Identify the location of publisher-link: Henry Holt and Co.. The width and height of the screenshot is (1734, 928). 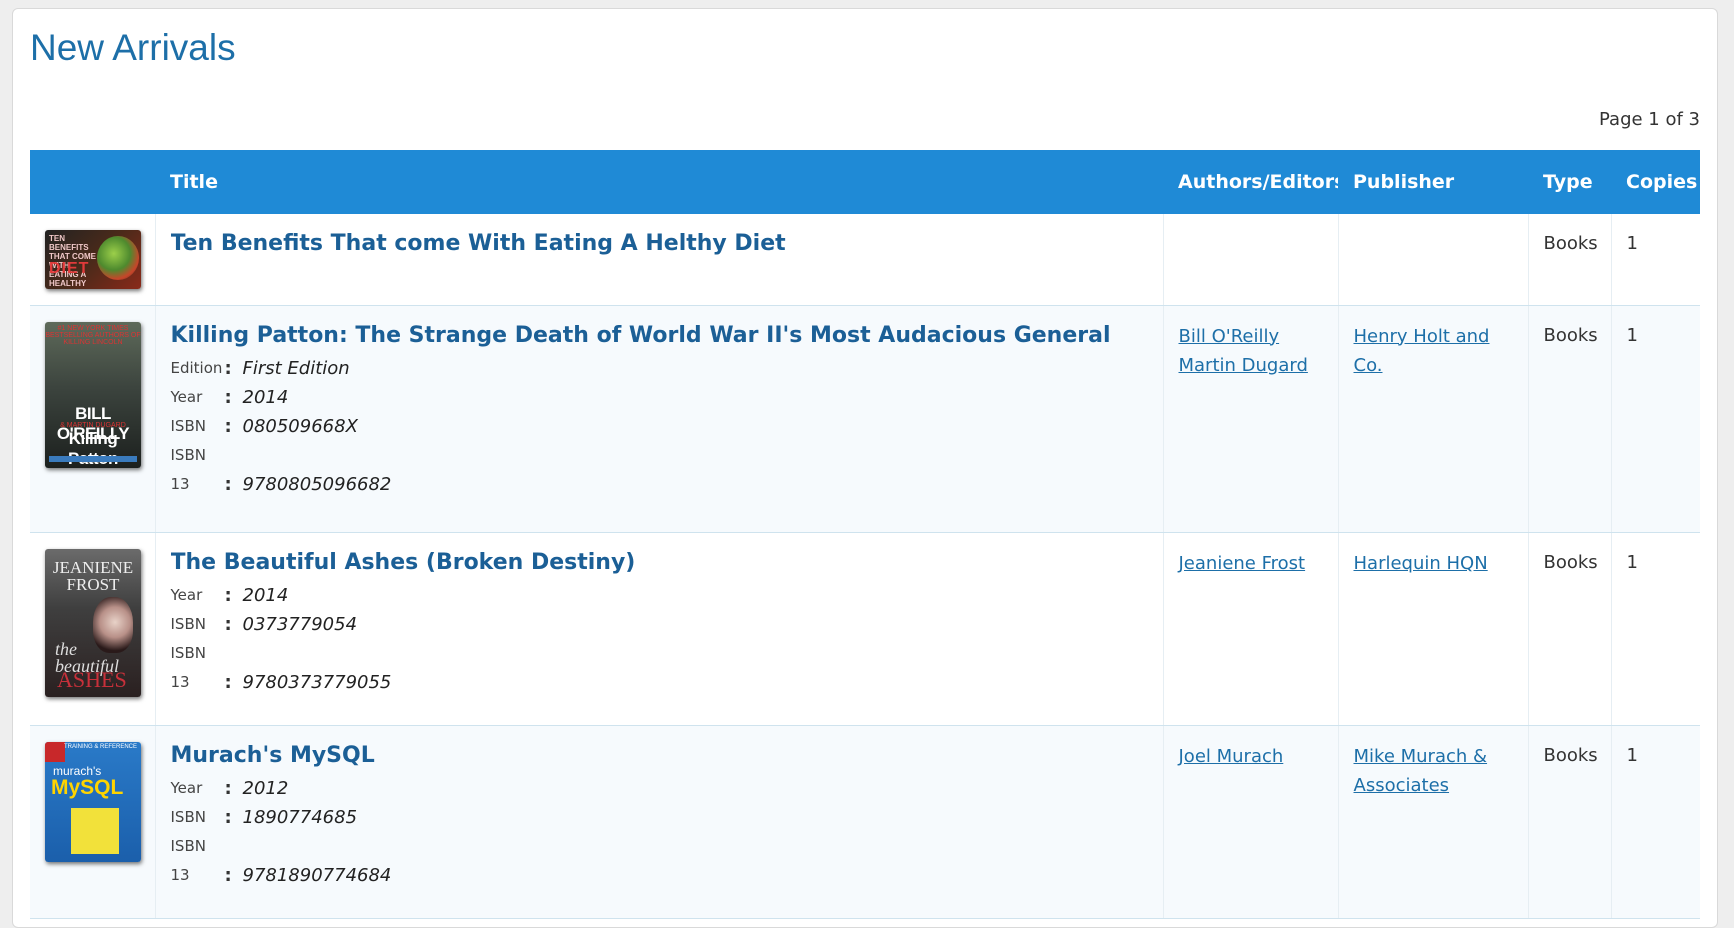
(1433, 351).